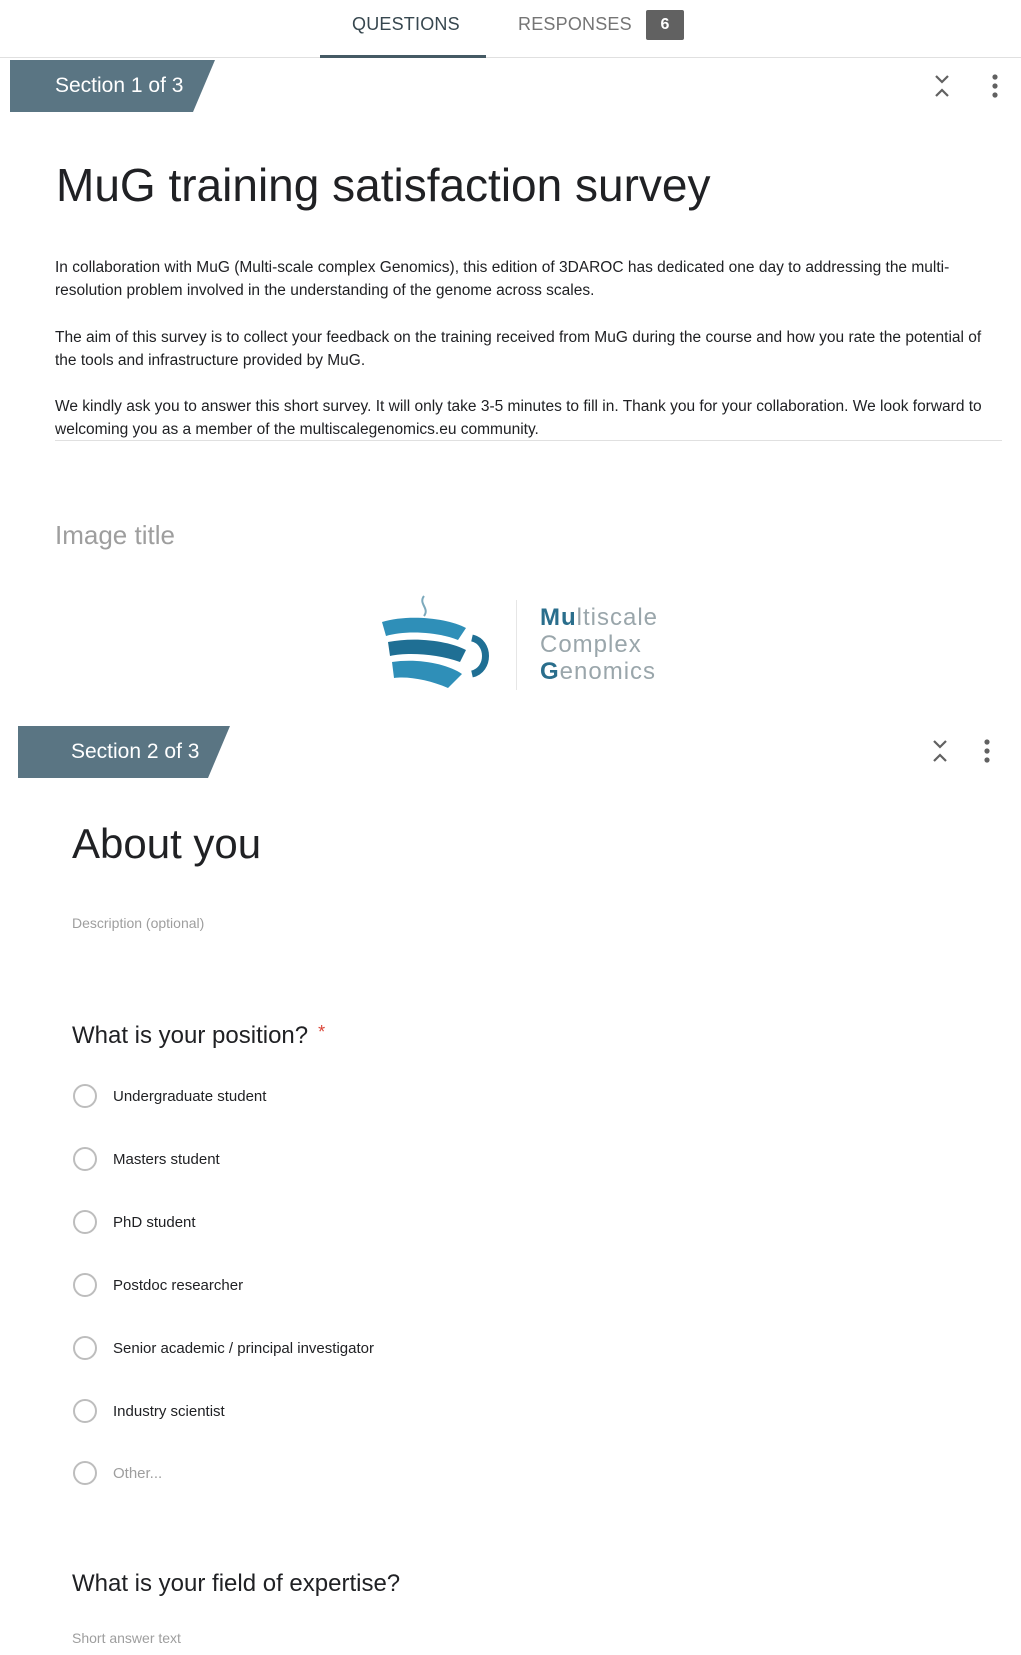  What do you see at coordinates (508, 752) in the screenshot?
I see `section-2-header: Section 2 of 3` at bounding box center [508, 752].